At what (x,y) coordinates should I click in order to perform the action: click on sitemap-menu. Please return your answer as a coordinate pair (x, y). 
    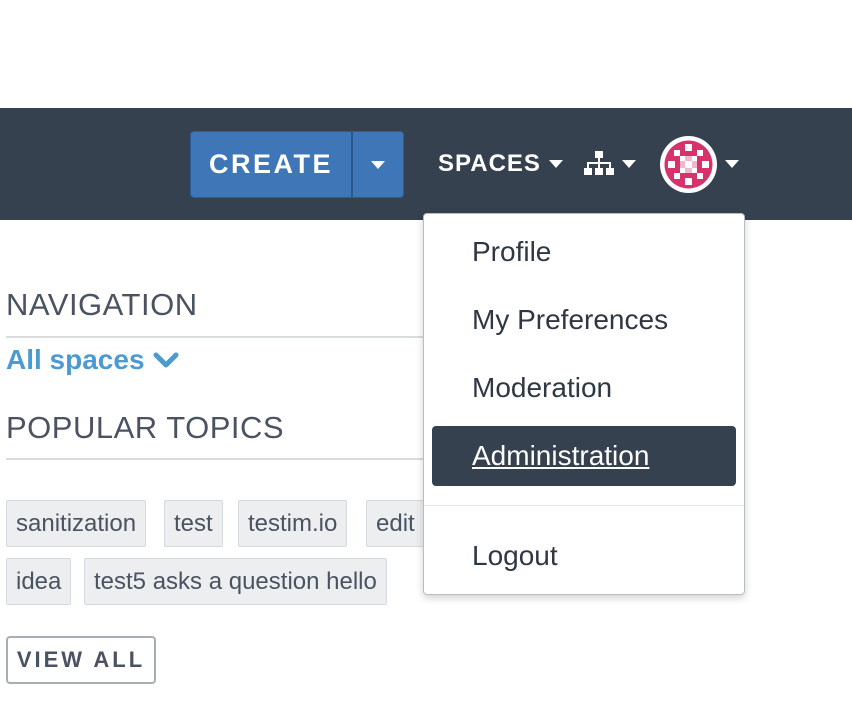
    Looking at the image, I should click on (610, 164).